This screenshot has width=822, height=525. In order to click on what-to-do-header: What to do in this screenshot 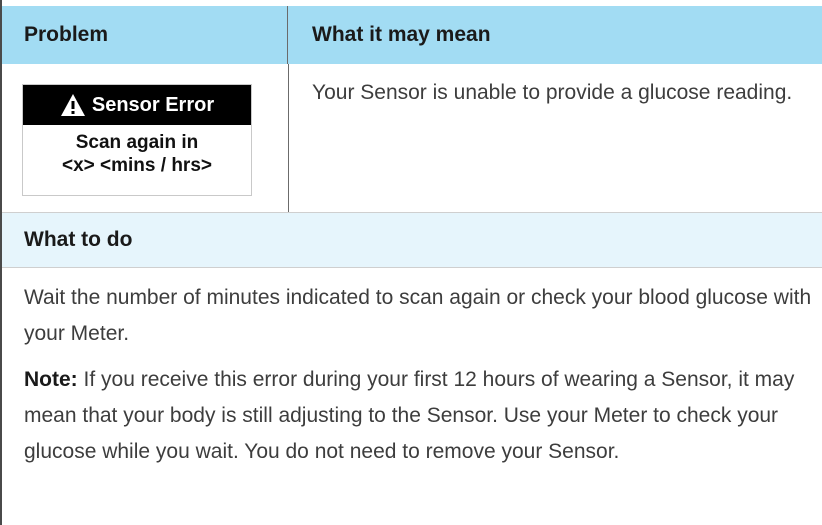, I will do `click(412, 240)`.